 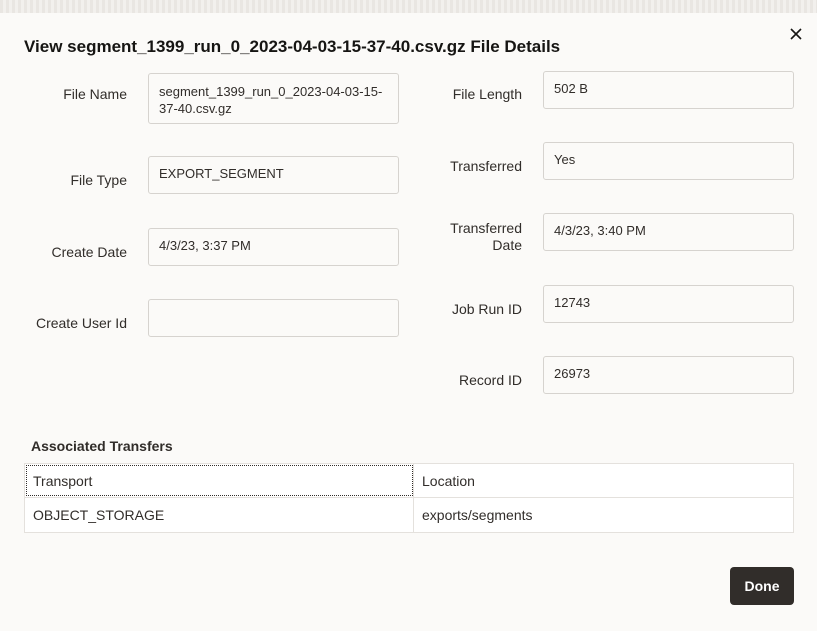 I want to click on file-type-field: EXPORT_SEGMENT, so click(x=273, y=175).